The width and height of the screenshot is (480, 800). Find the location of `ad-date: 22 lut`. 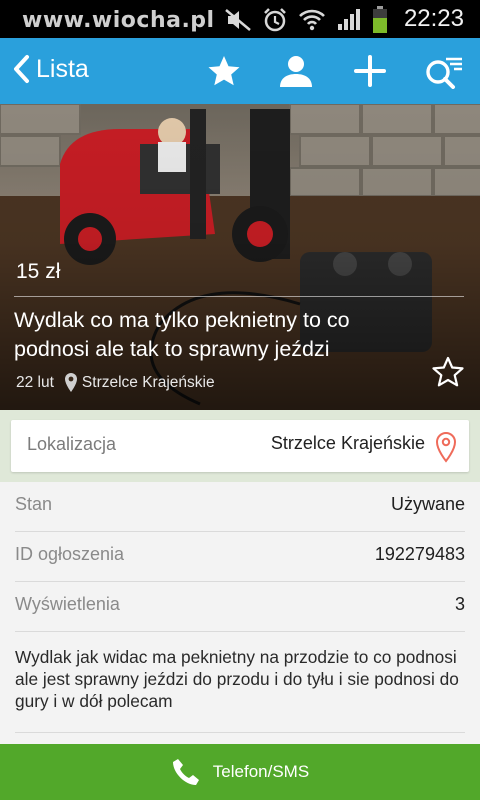

ad-date: 22 lut is located at coordinates (35, 382).